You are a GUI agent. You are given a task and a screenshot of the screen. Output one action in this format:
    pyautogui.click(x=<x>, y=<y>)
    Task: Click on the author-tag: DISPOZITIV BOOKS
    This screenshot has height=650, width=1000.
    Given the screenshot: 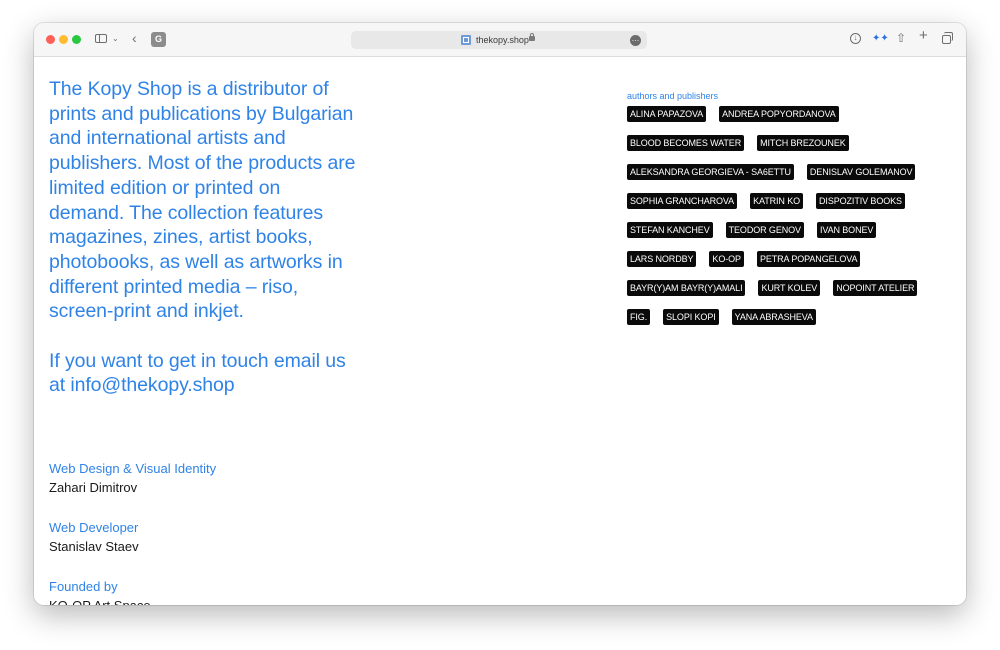 What is the action you would take?
    pyautogui.click(x=860, y=201)
    